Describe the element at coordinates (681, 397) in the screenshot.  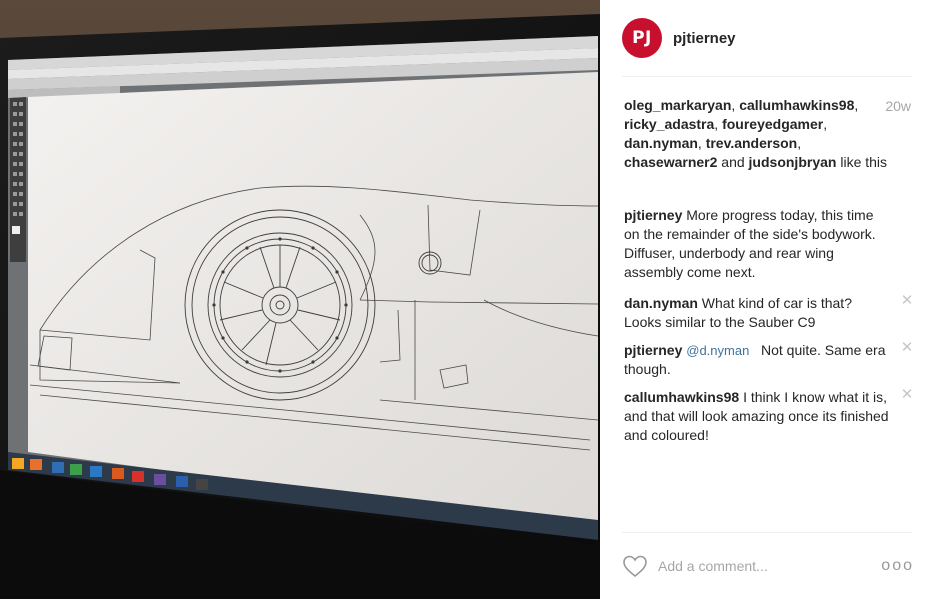
I see `comment-username: callumhawkins98` at that location.